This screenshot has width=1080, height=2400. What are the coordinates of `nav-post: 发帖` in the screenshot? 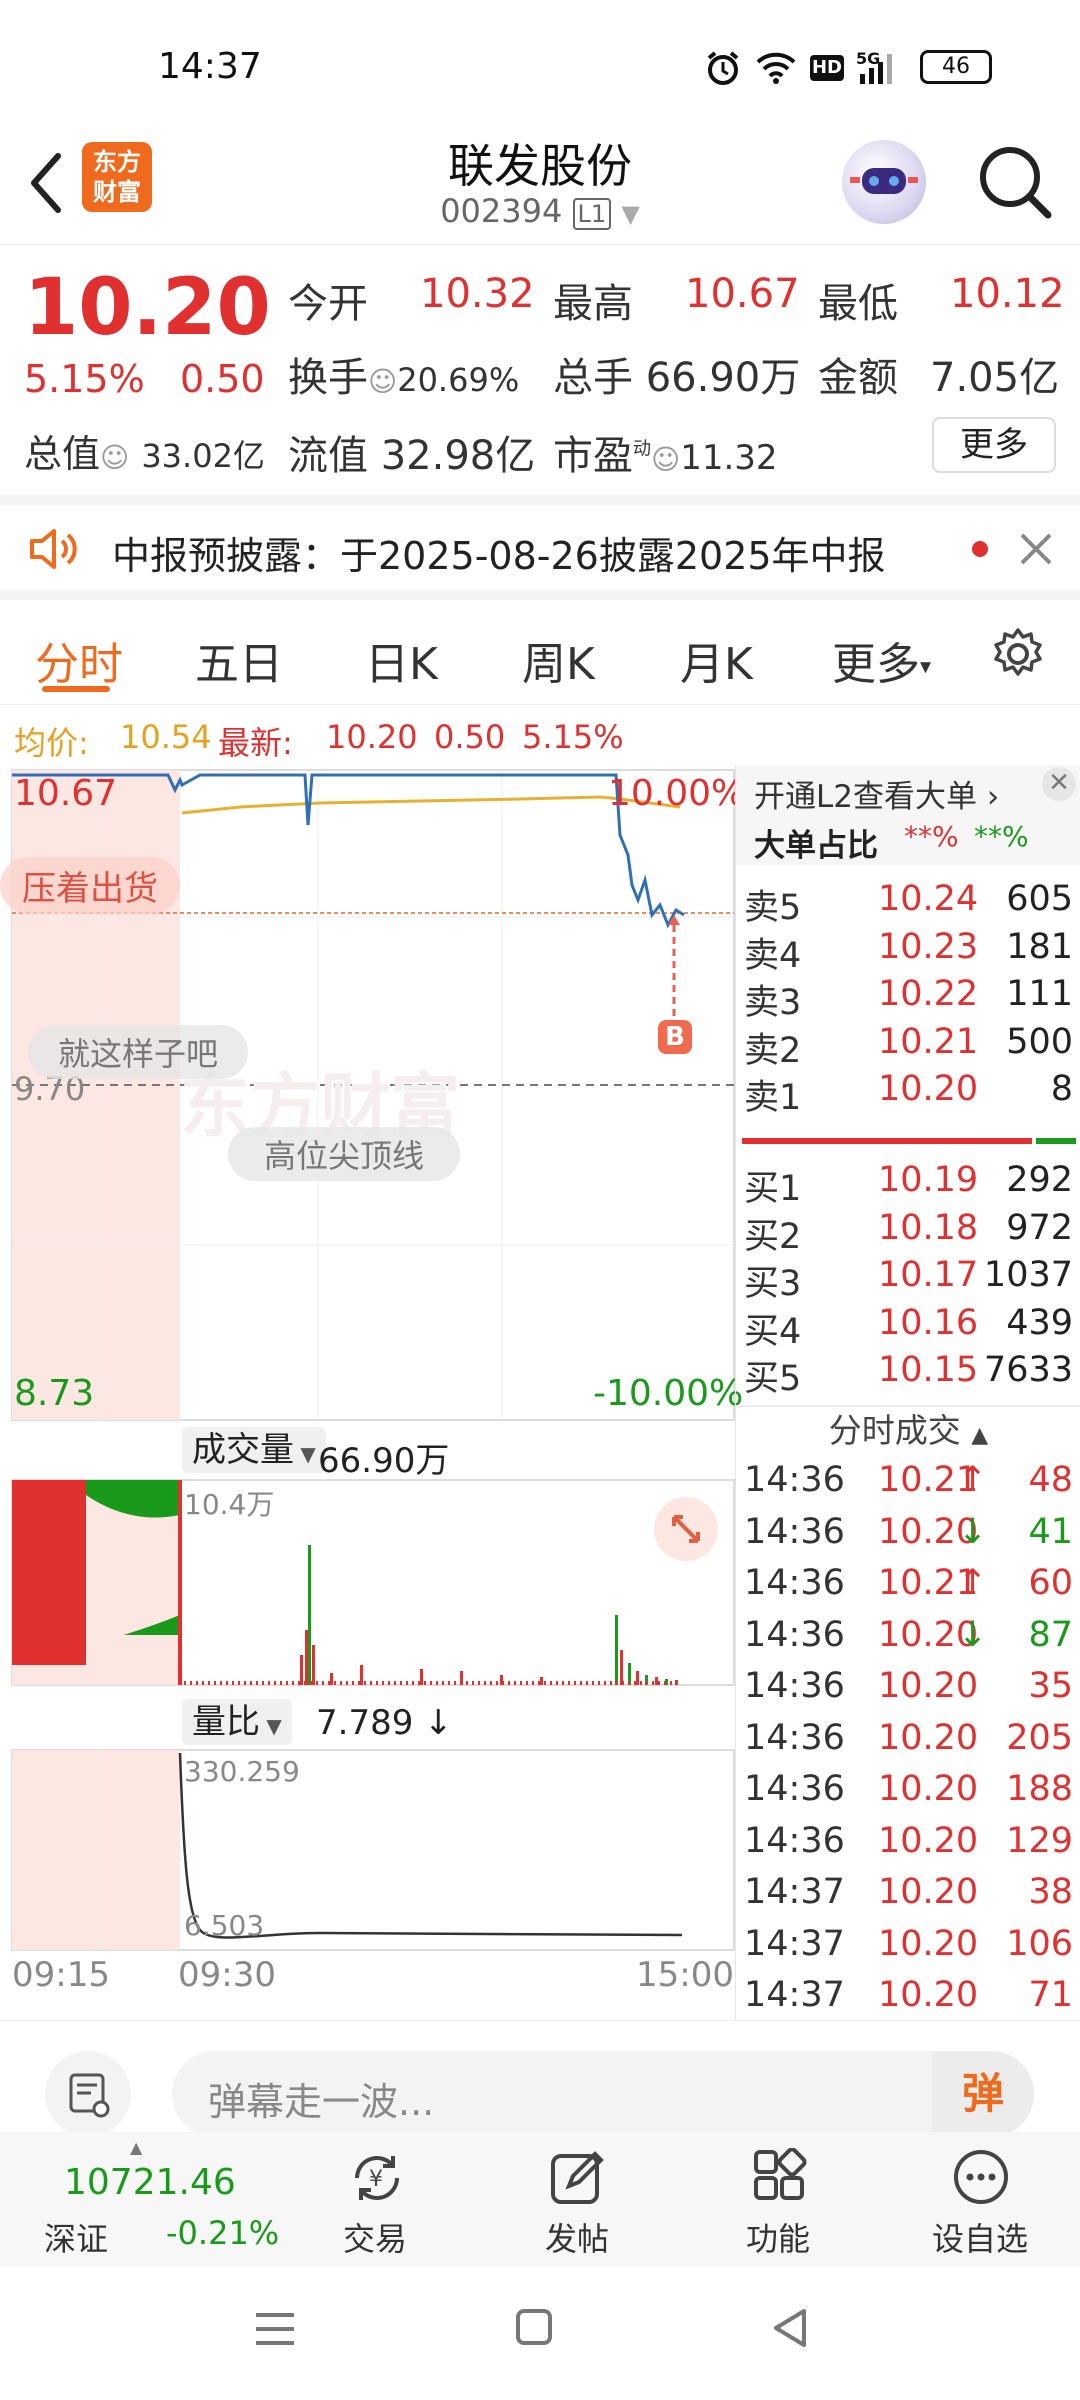 It's located at (577, 2199).